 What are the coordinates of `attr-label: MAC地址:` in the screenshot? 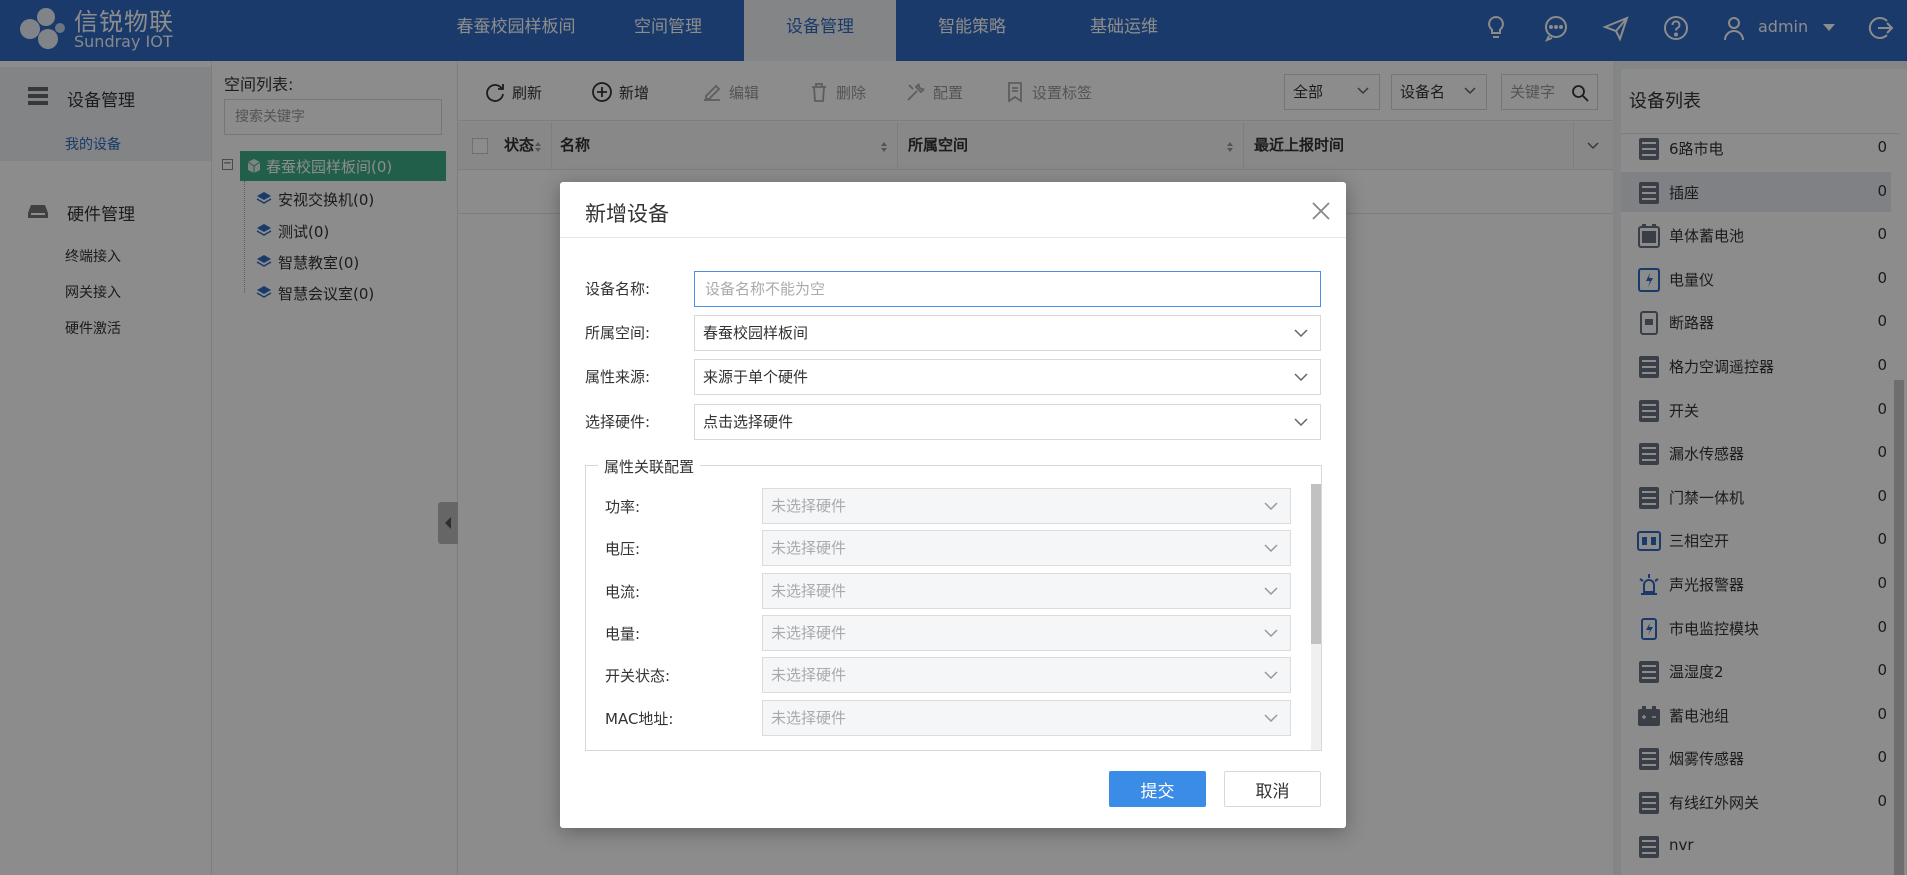 It's located at (639, 718).